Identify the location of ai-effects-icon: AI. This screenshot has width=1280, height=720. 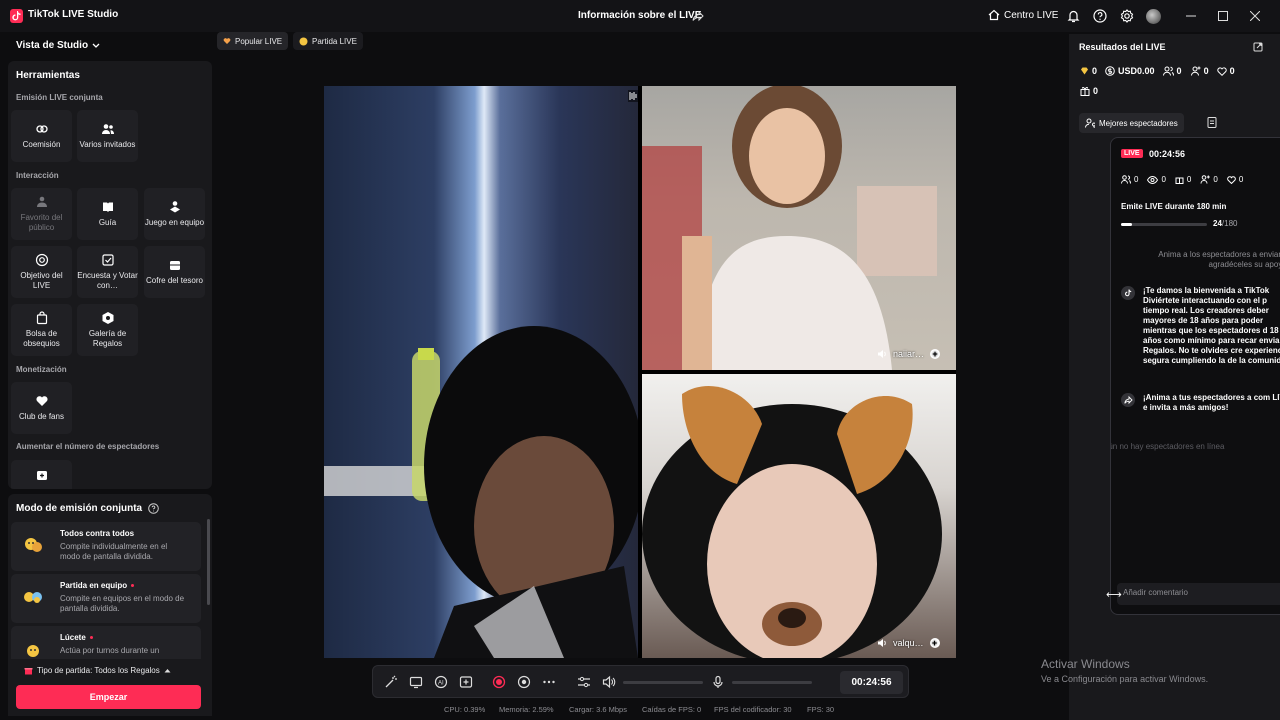
(441, 682).